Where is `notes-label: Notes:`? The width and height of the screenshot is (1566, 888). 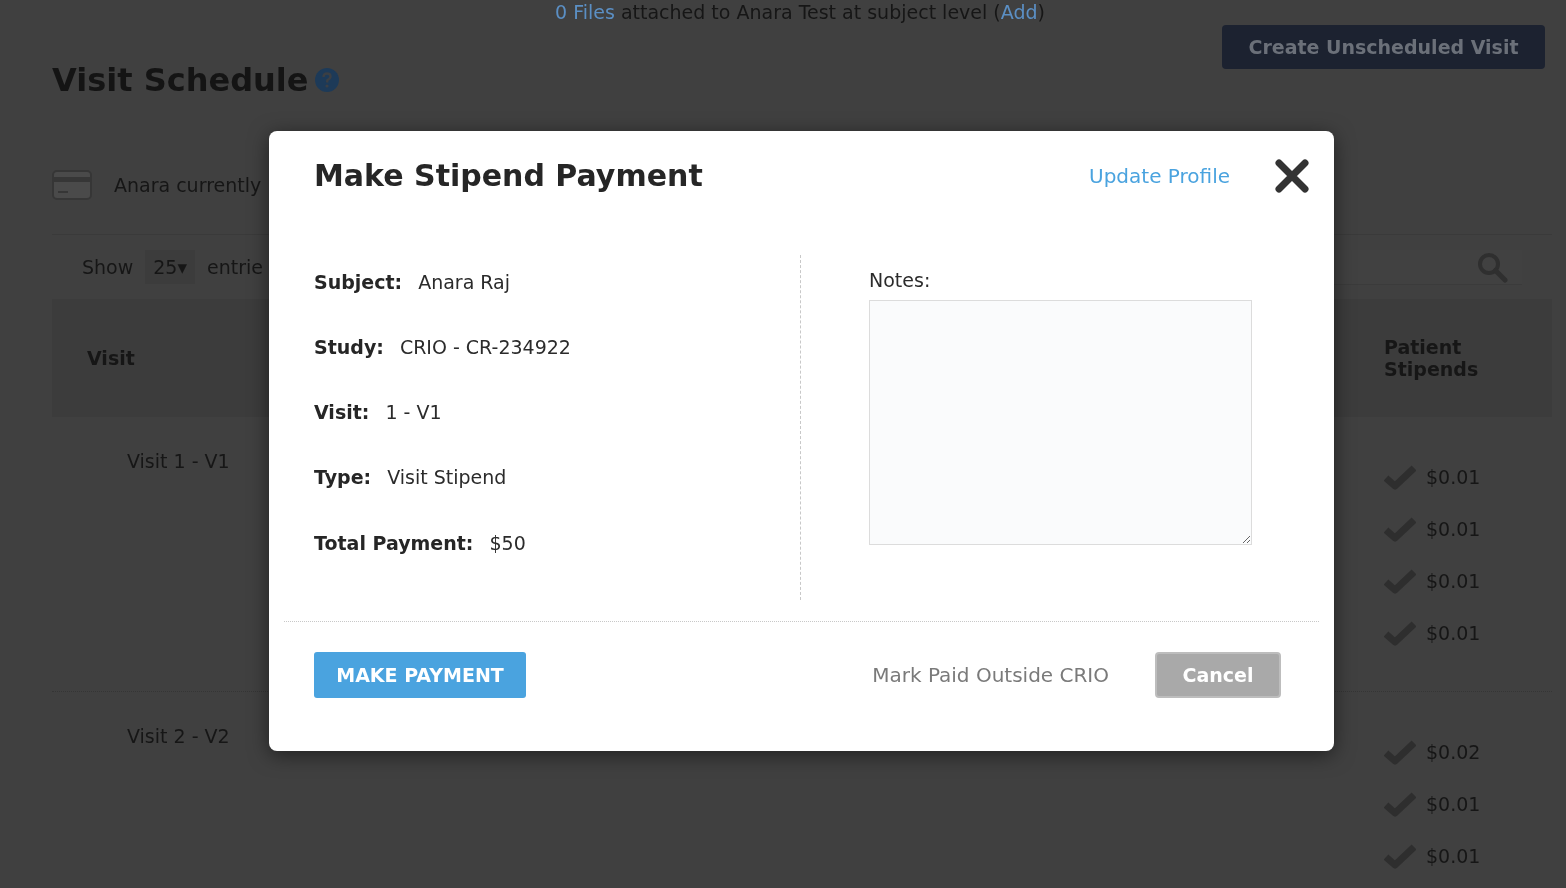 notes-label: Notes: is located at coordinates (900, 280).